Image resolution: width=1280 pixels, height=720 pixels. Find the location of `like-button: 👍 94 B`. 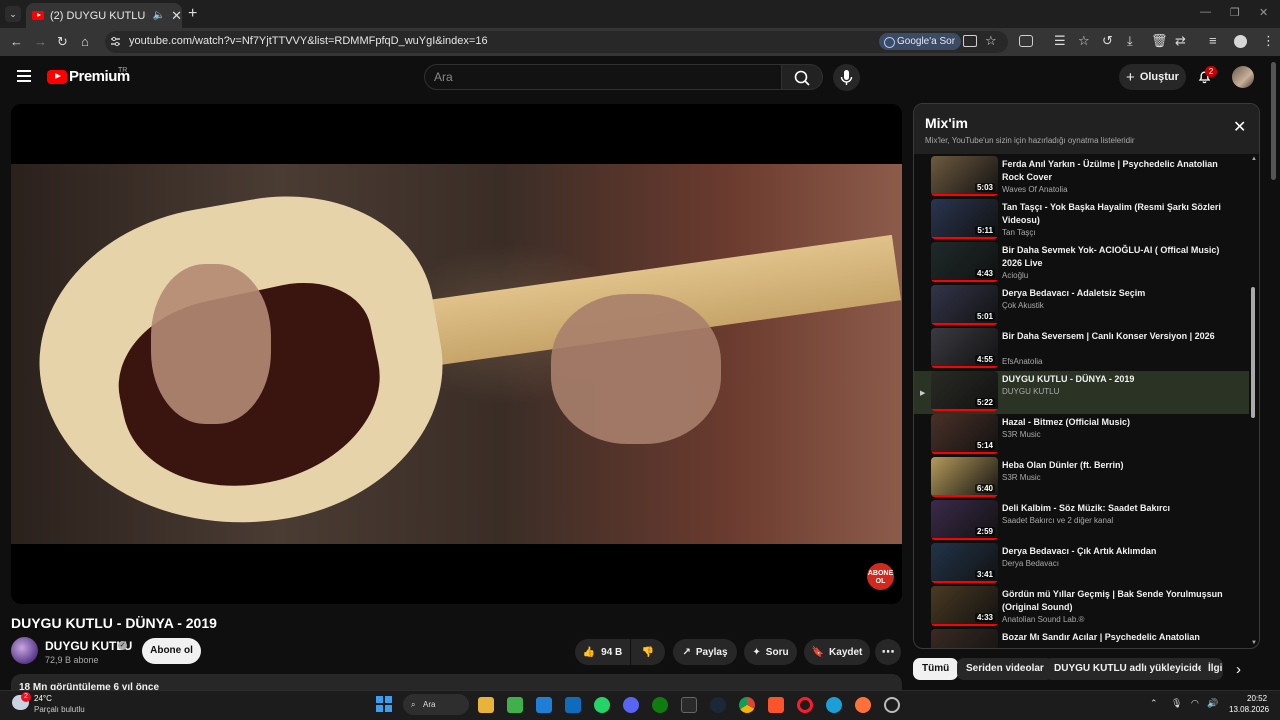

like-button: 👍 94 B is located at coordinates (602, 652).